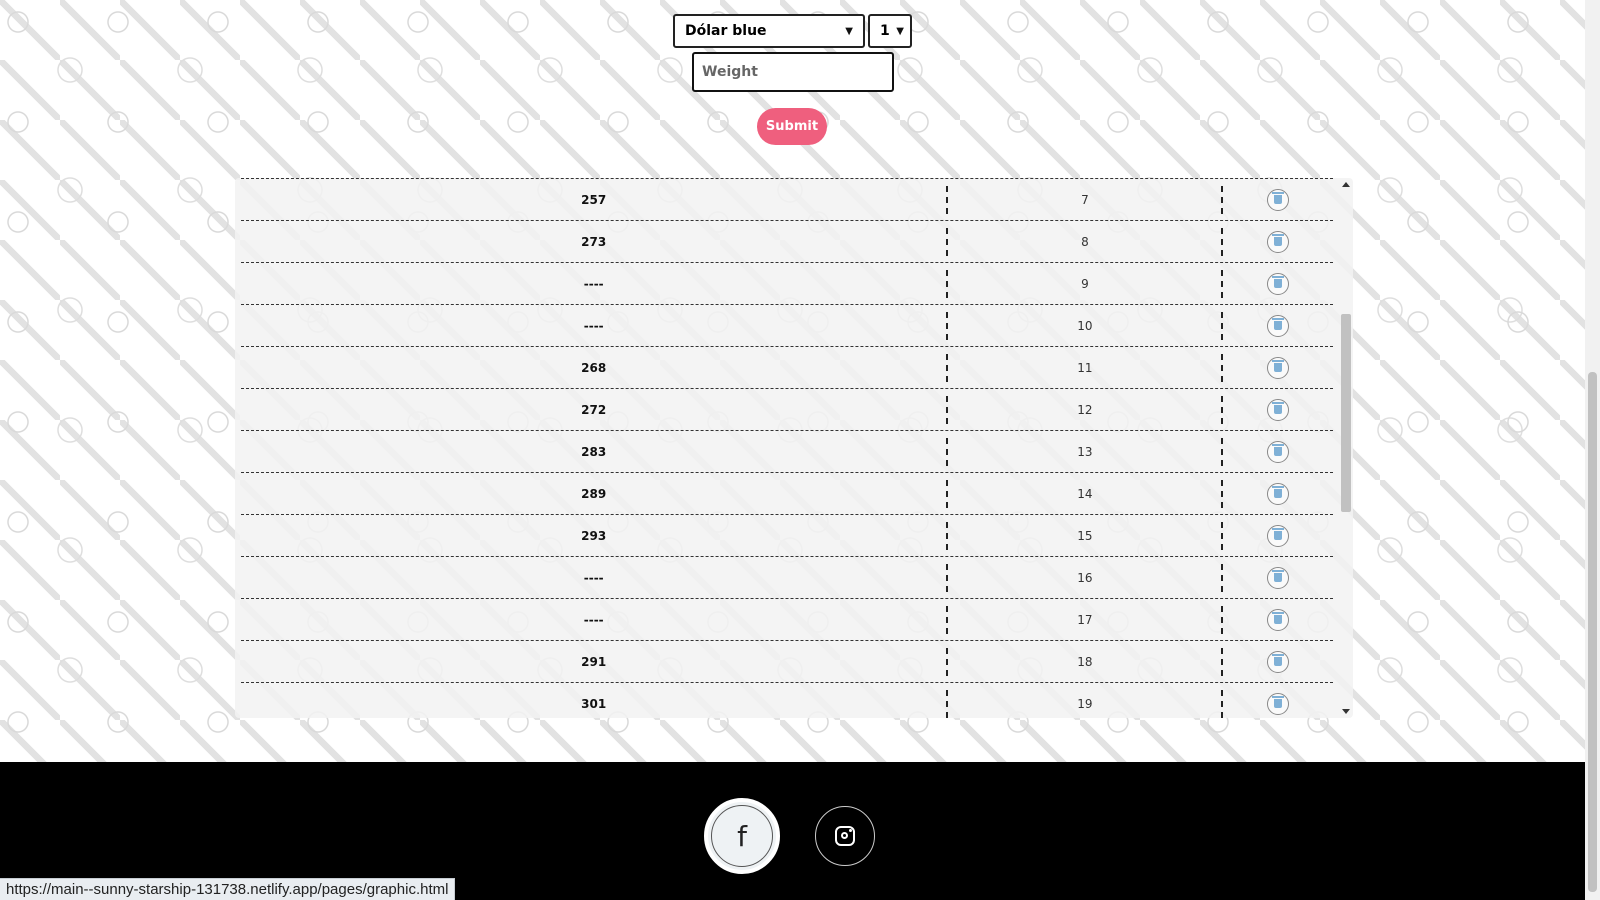 This screenshot has width=1600, height=900. I want to click on entry-number-cell: 15, so click(1083, 535).